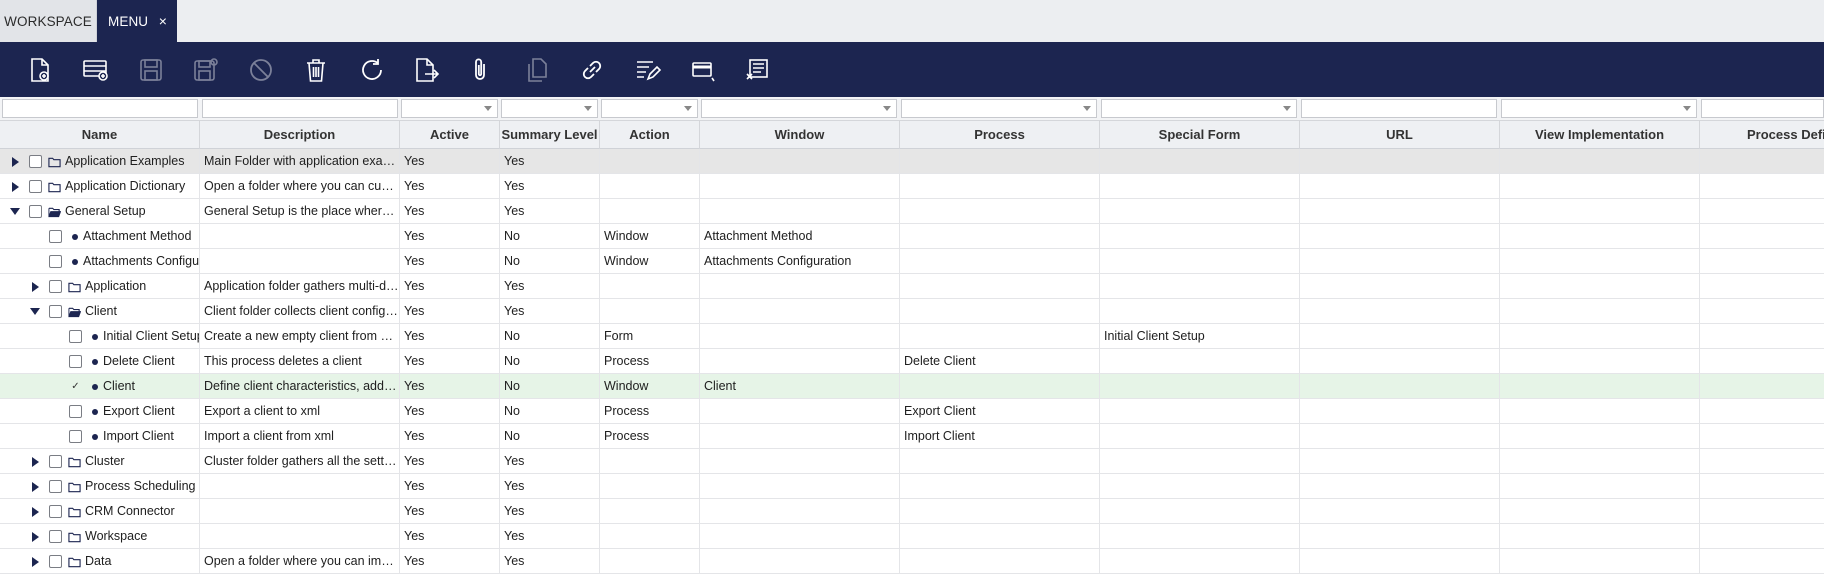 The image size is (1824, 575). Describe the element at coordinates (800, 561) in the screenshot. I see `cell-window` at that location.